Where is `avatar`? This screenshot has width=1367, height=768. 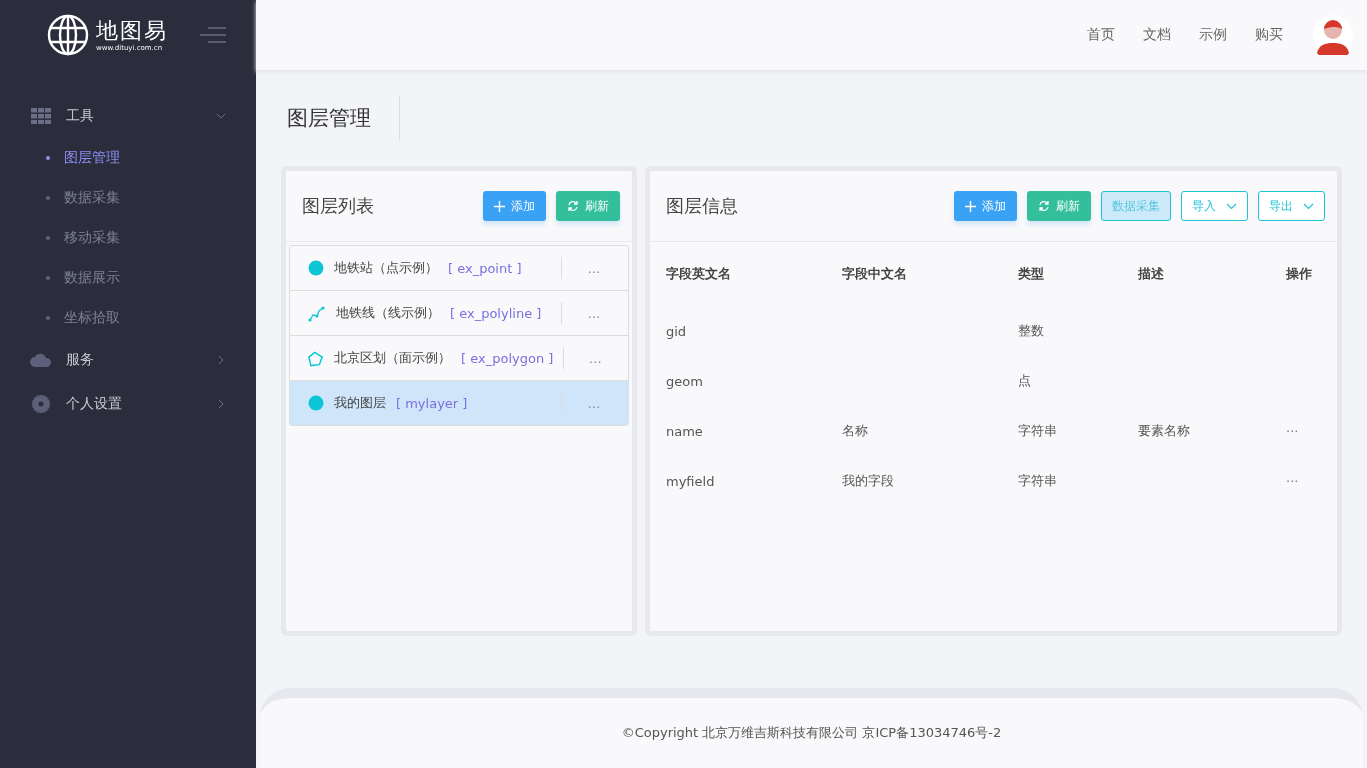
avatar is located at coordinates (1333, 35).